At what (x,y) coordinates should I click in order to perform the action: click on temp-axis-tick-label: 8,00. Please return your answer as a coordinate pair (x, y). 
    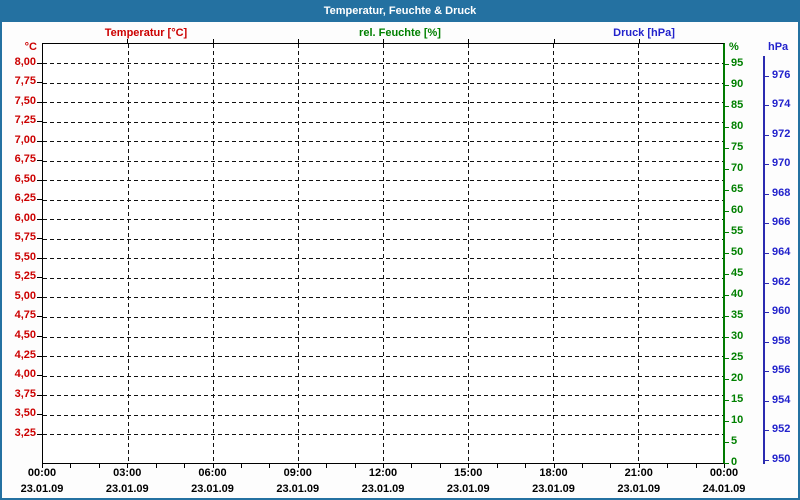
    Looking at the image, I should click on (25, 61).